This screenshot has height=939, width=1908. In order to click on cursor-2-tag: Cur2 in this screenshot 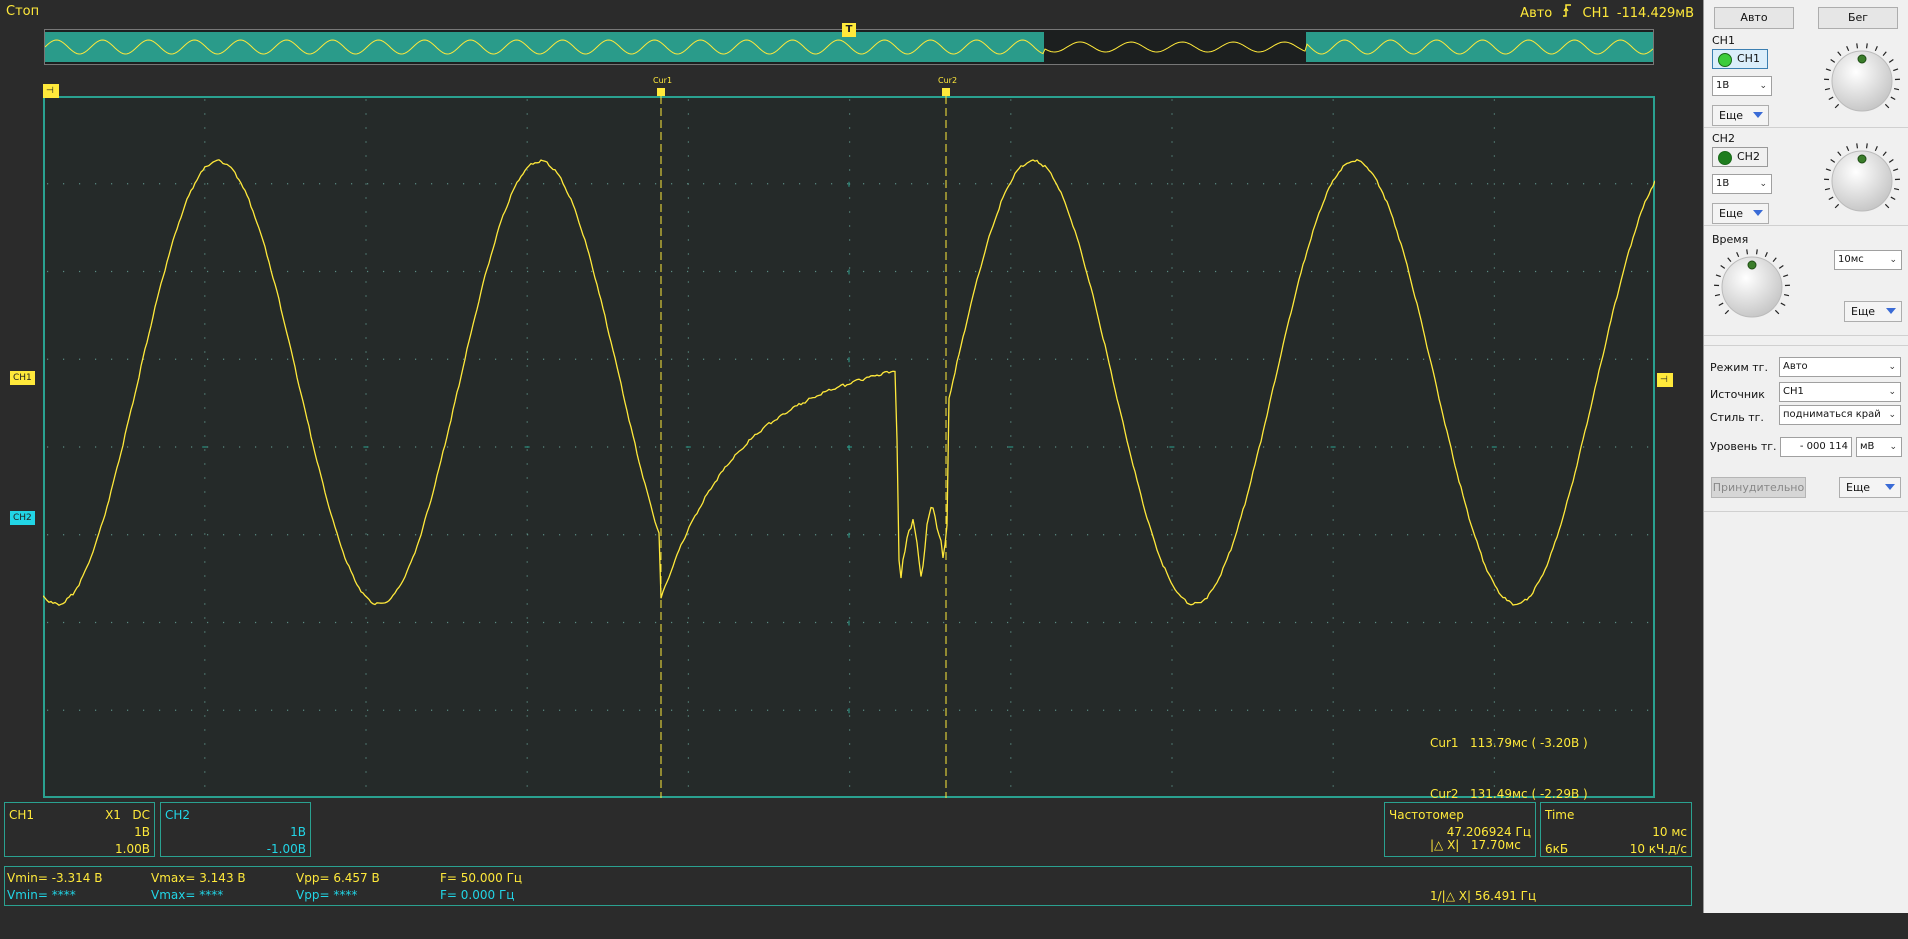, I will do `click(947, 80)`.